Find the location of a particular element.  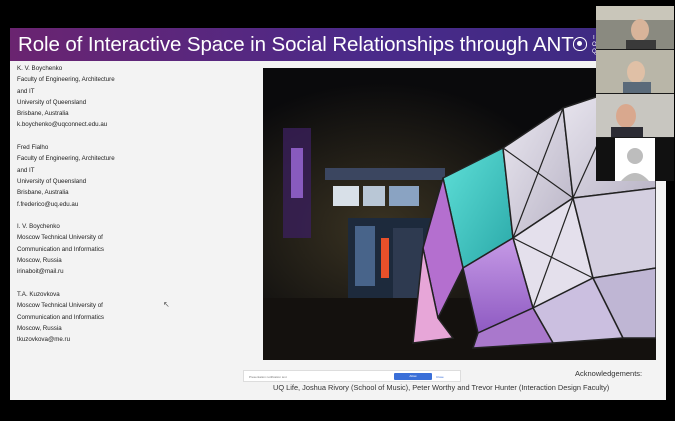

author-email: f.frederico@uq.edu.au is located at coordinates (48, 204).